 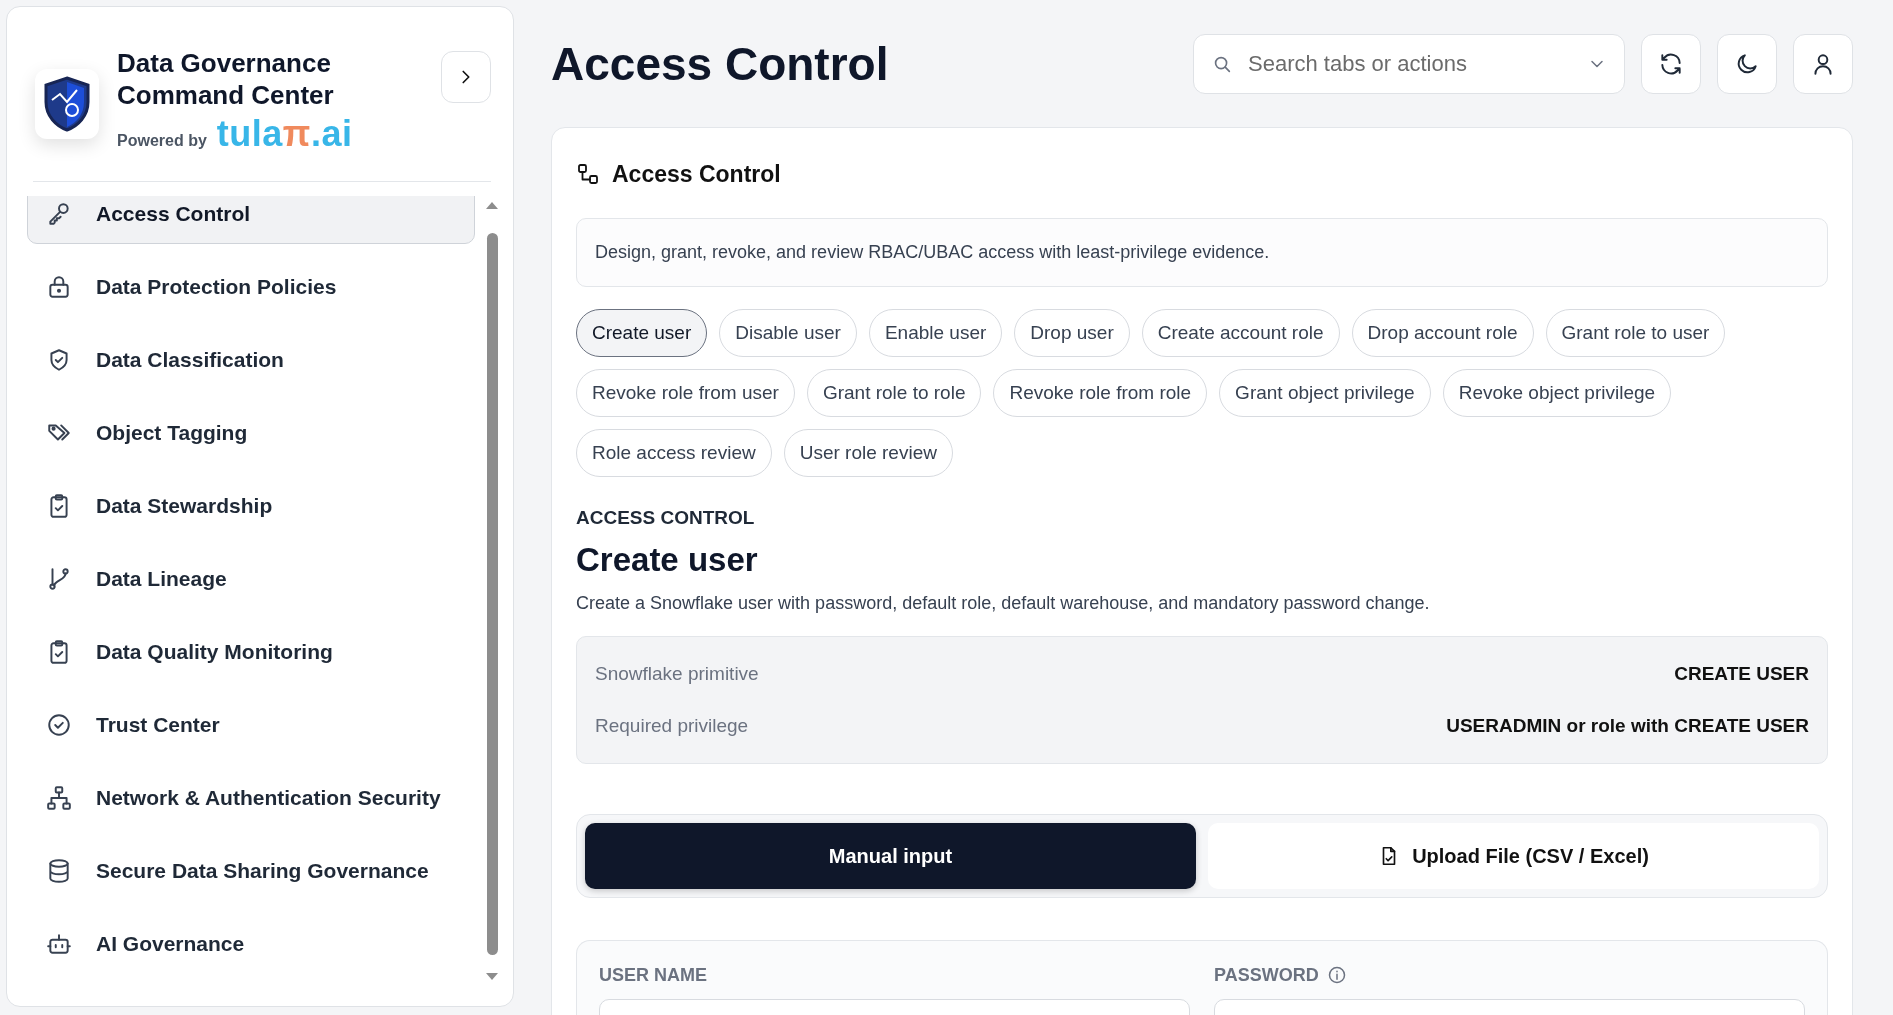 I want to click on database-icon, so click(x=59, y=871).